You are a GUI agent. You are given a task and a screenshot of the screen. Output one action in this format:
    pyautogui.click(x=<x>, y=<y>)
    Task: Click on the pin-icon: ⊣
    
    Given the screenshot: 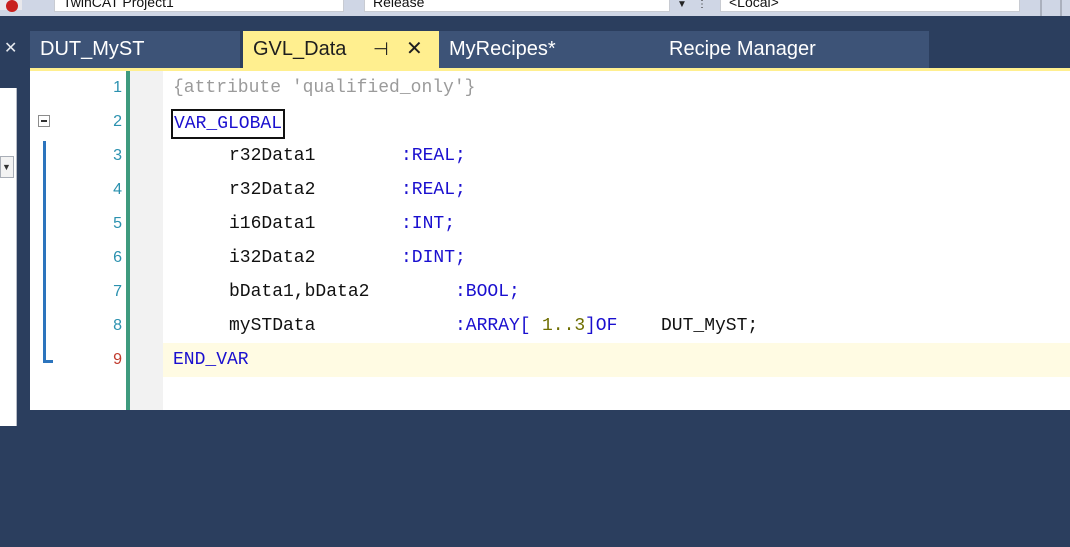 What is the action you would take?
    pyautogui.click(x=381, y=49)
    